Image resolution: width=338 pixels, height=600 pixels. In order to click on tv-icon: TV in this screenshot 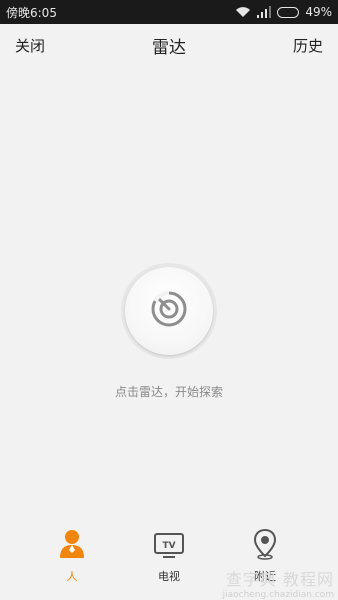, I will do `click(169, 546)`.